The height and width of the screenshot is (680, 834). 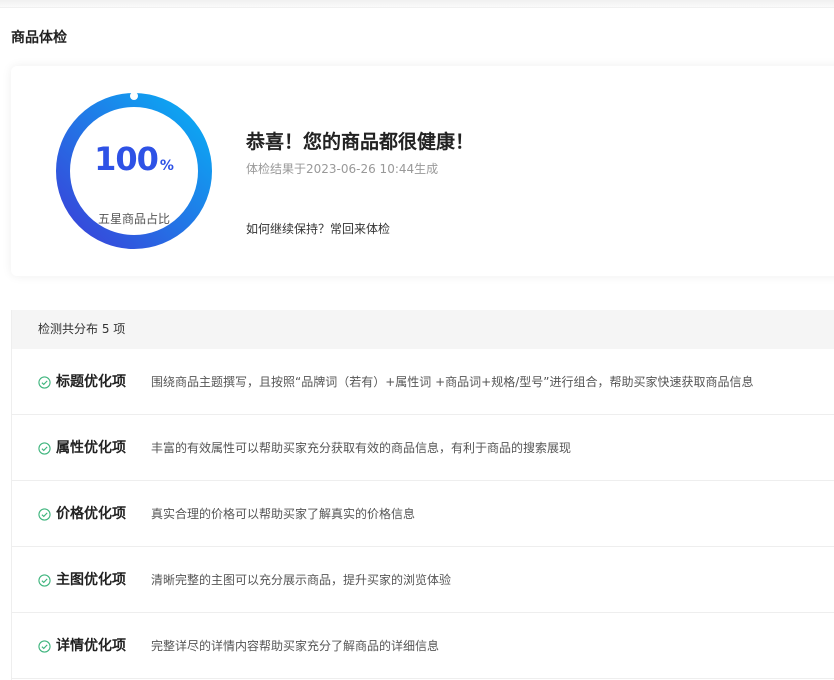 I want to click on check-item-name: 属性优化项, so click(x=91, y=448).